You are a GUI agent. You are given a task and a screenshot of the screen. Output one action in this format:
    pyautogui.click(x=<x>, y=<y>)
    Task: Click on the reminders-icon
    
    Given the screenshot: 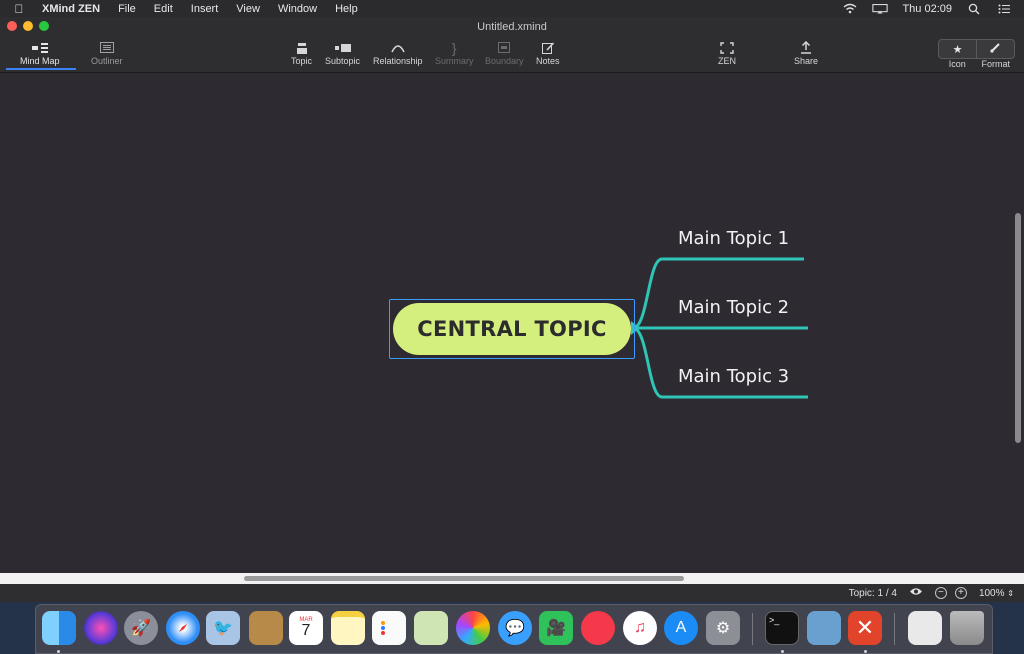 What is the action you would take?
    pyautogui.click(x=389, y=628)
    